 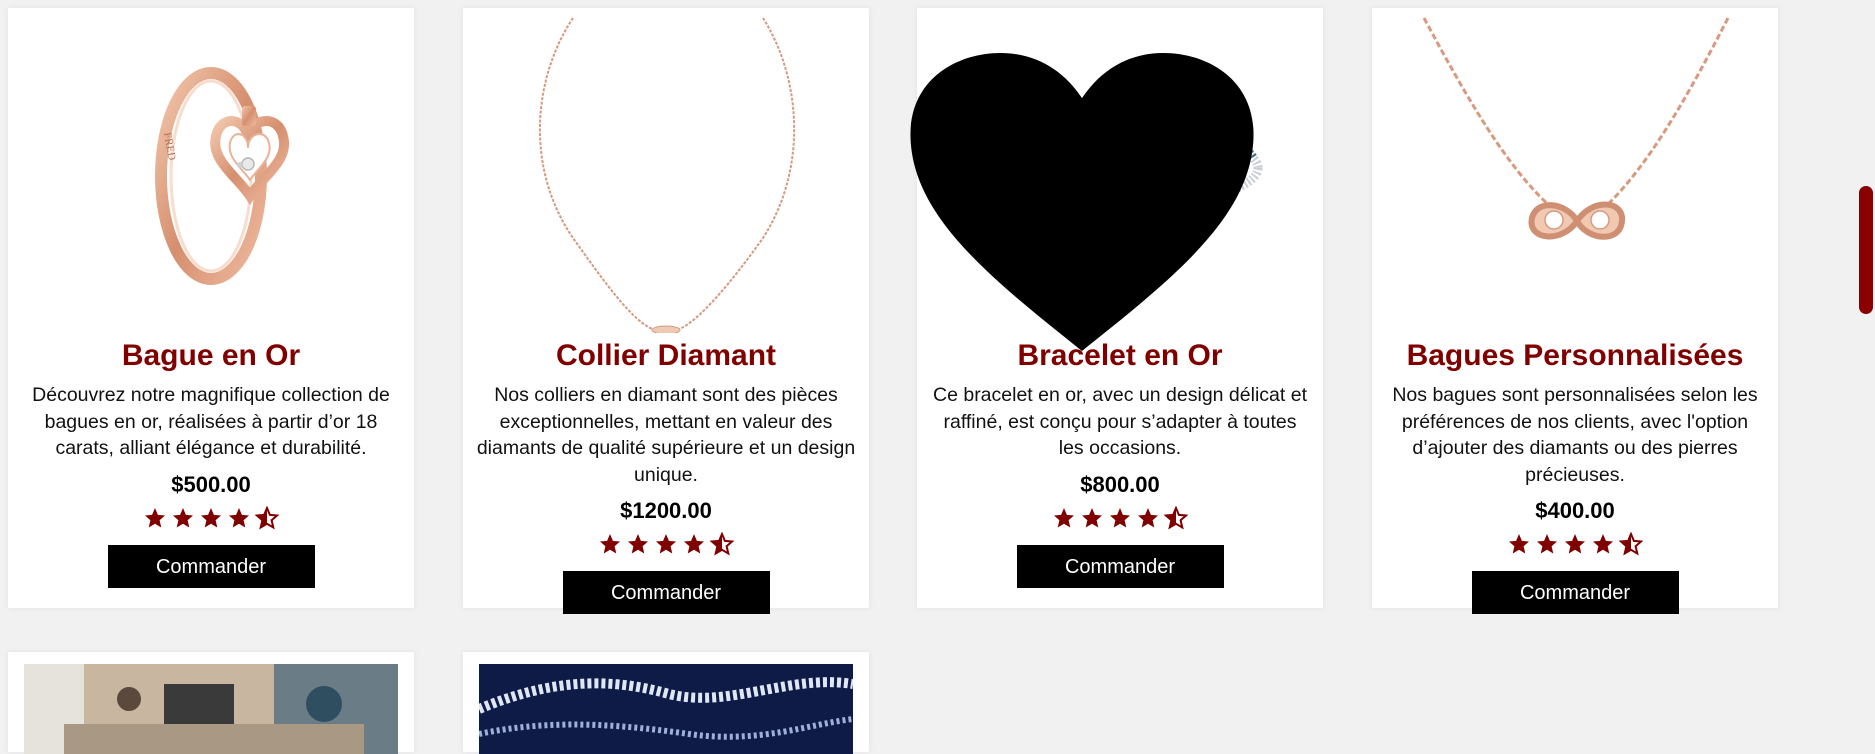 What do you see at coordinates (1575, 355) in the screenshot?
I see `product-title: Bagues Personnalisées` at bounding box center [1575, 355].